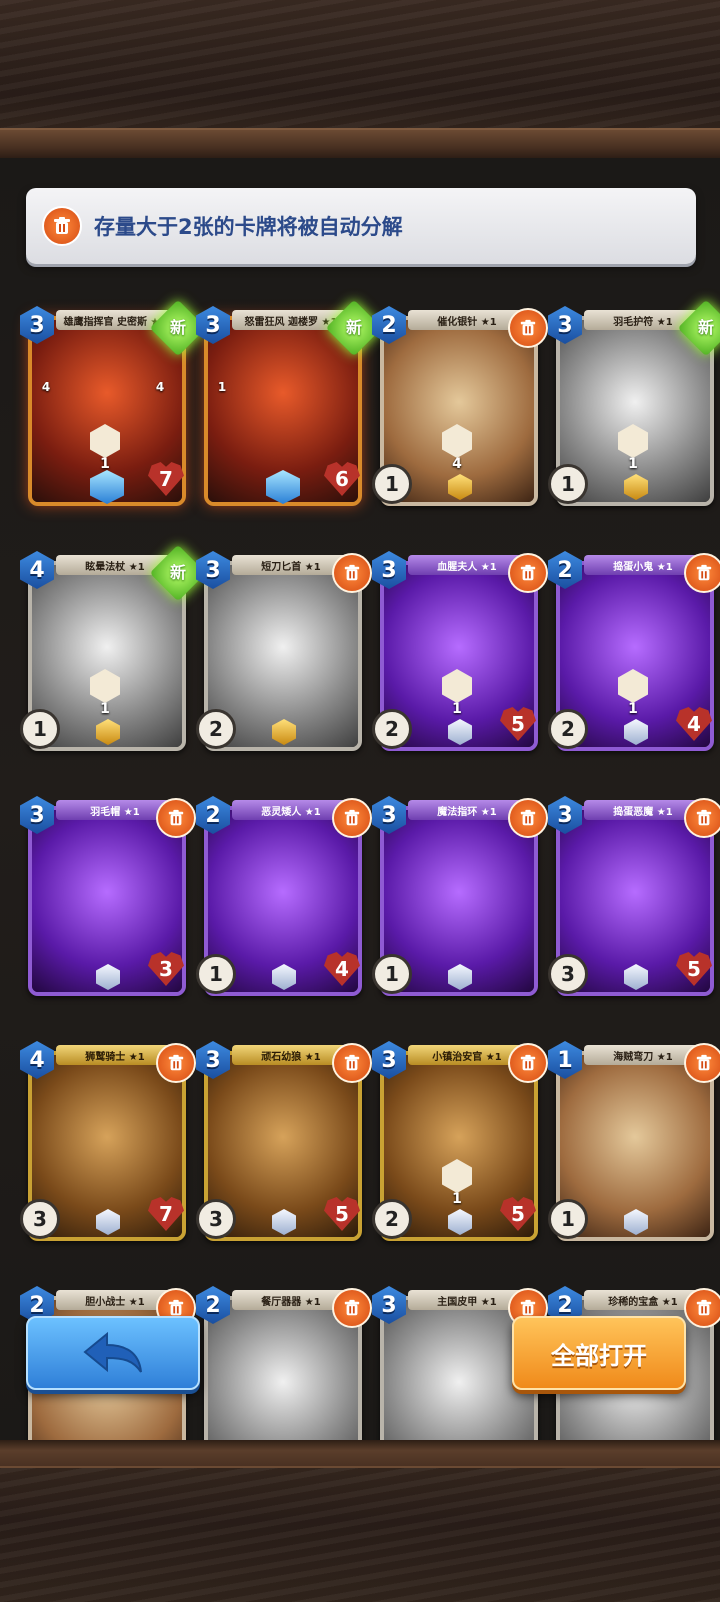  I want to click on card: 短刀匕首 ★1 3 2, so click(285, 671).